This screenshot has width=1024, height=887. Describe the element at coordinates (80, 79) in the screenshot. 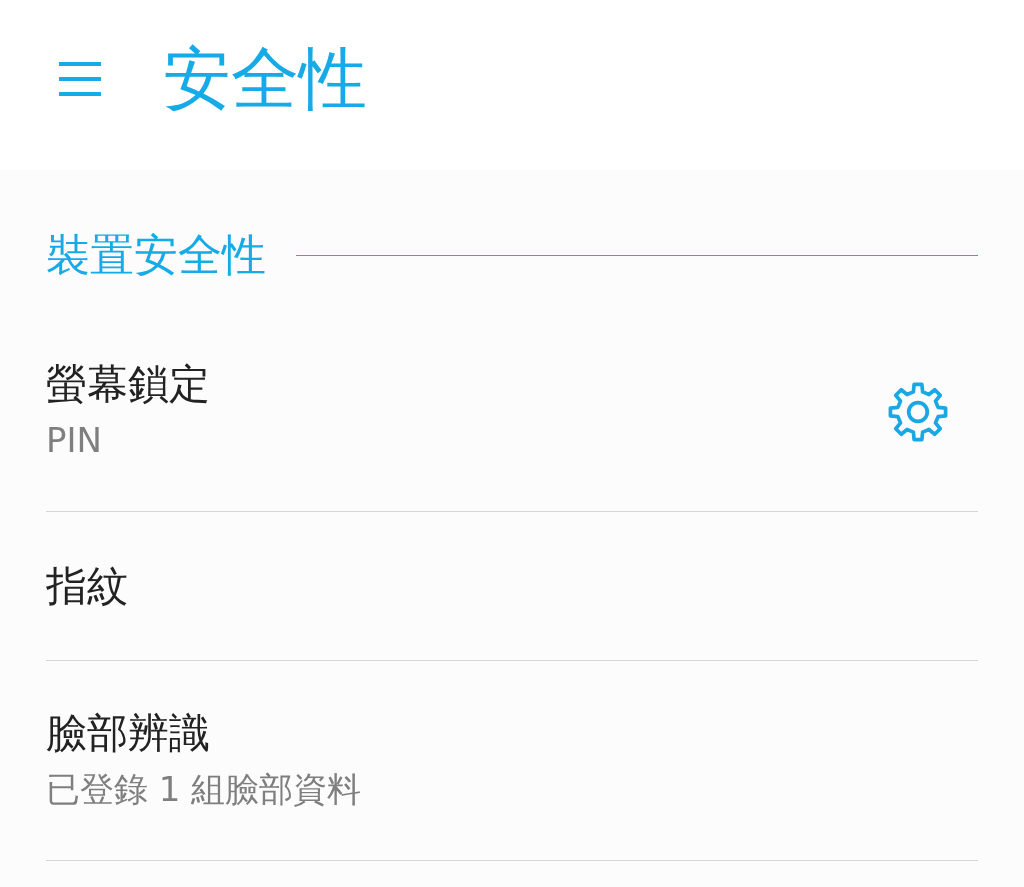

I see `menu-icon` at that location.